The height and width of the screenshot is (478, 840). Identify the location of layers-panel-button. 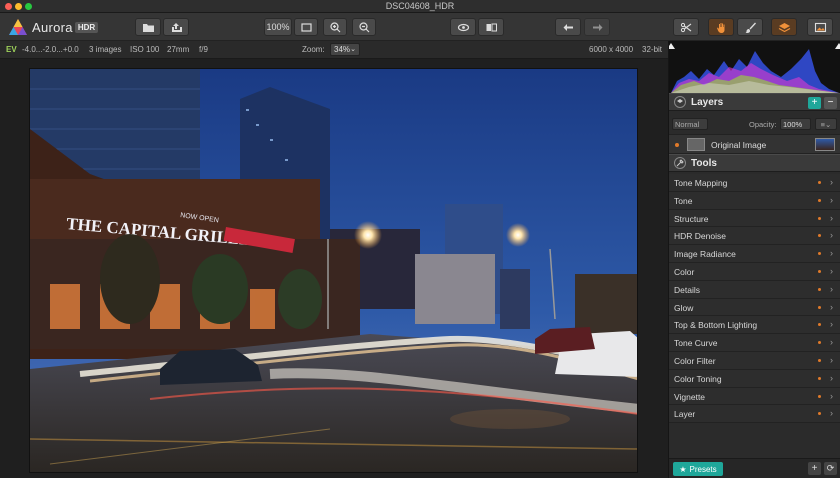
(784, 27).